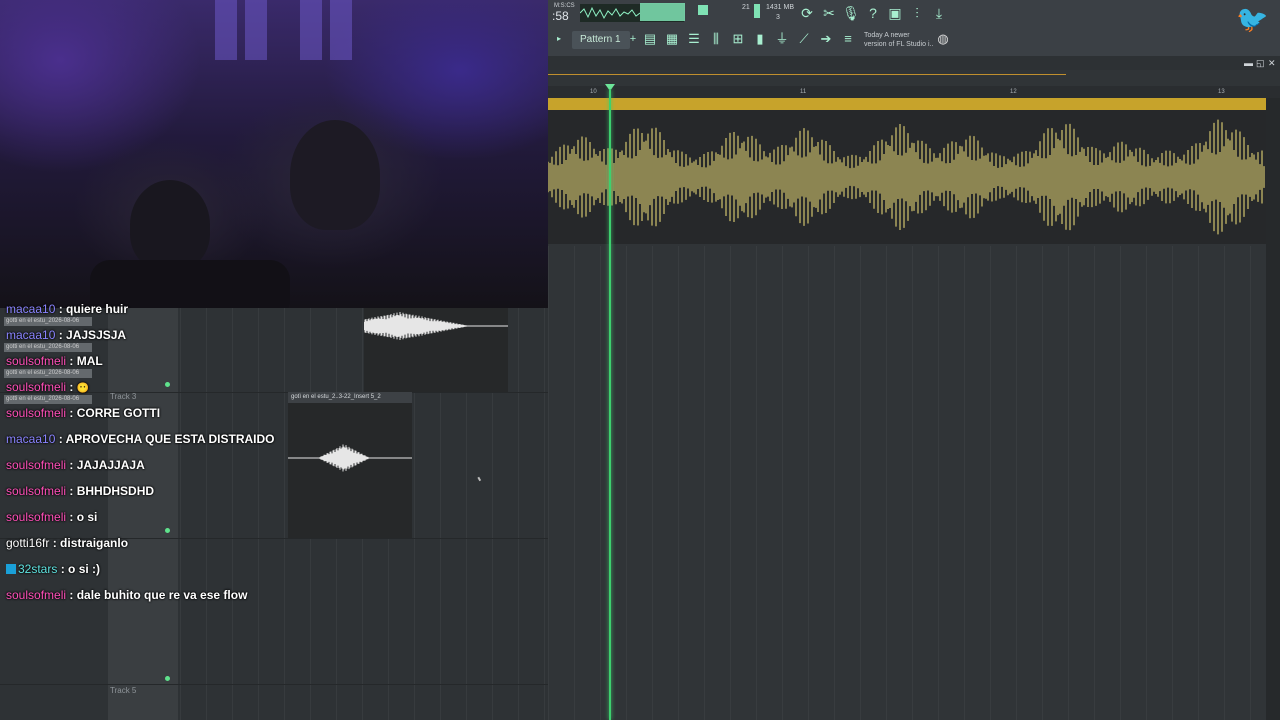 This screenshot has height=720, width=1280. I want to click on audio-clip-waveform, so click(907, 177).